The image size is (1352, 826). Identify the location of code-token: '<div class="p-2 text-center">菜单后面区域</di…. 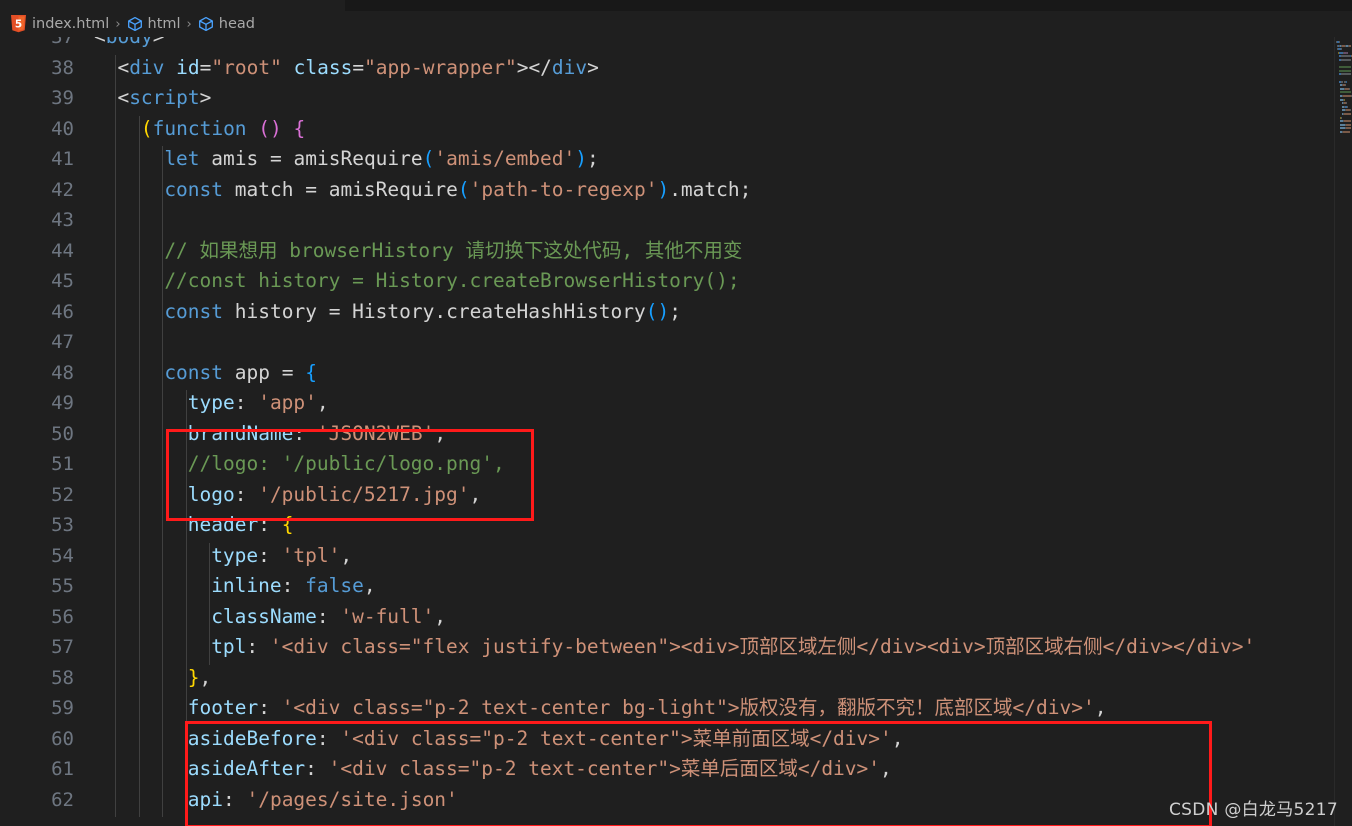
(604, 768).